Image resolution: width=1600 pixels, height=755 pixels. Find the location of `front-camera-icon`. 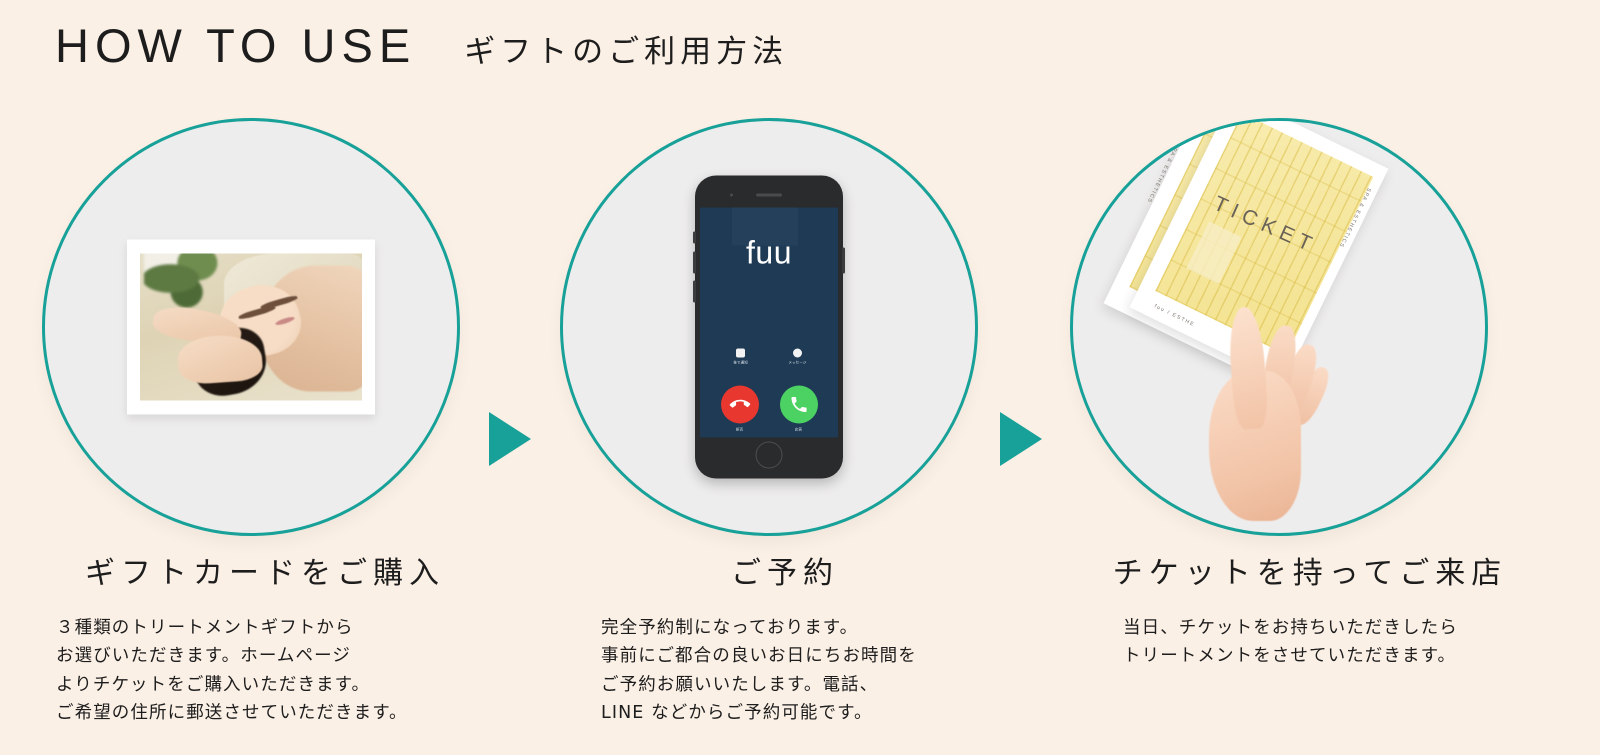

front-camera-icon is located at coordinates (731, 195).